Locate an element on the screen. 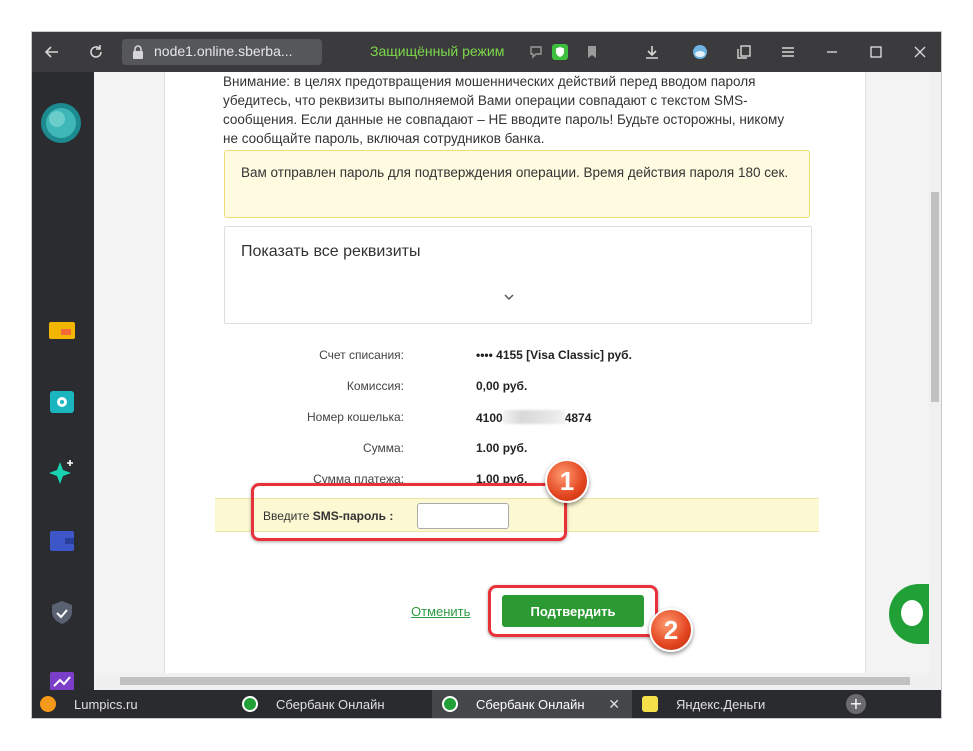 Image resolution: width=973 pixels, height=751 pixels. annotation-box-sms is located at coordinates (409, 512).